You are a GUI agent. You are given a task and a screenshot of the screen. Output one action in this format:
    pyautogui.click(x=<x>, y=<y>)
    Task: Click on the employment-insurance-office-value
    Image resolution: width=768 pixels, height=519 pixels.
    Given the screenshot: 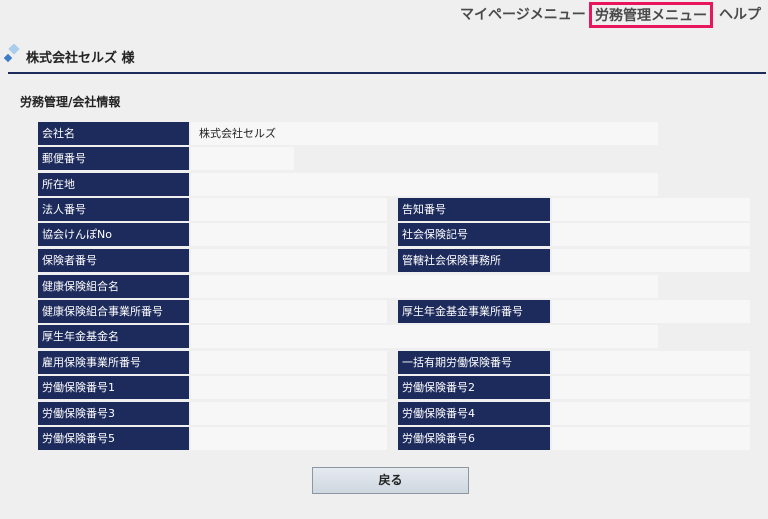 What is the action you would take?
    pyautogui.click(x=289, y=362)
    